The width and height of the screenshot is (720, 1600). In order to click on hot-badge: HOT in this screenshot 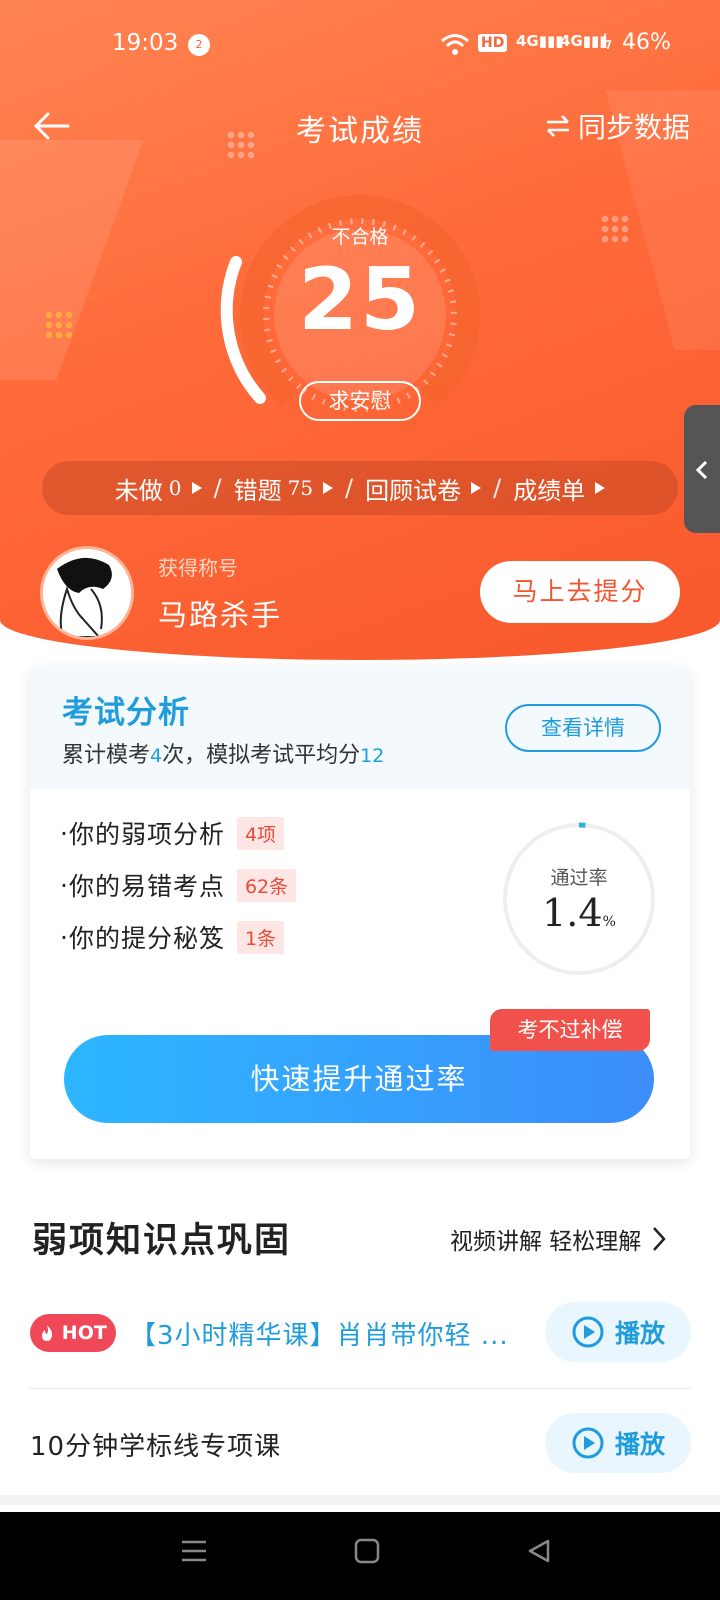, I will do `click(73, 1333)`.